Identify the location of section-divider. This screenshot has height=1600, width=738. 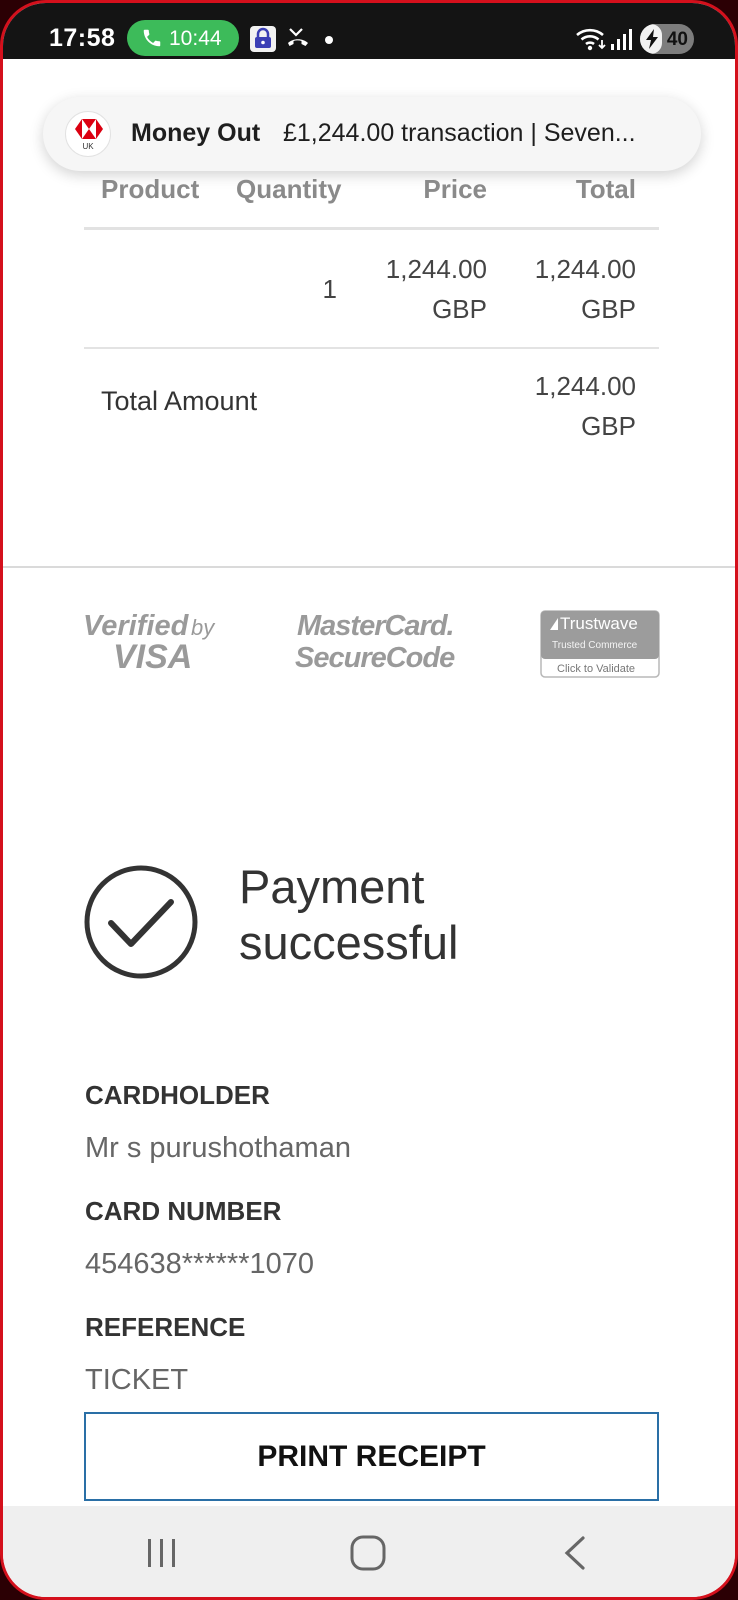
(369, 567).